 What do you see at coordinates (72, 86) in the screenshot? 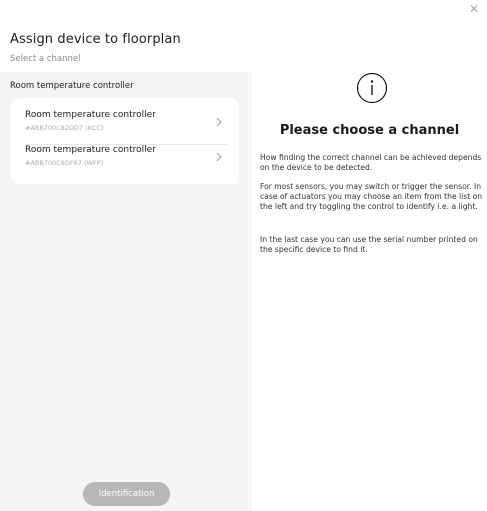
I see `device-group-label: Room temperature controller` at bounding box center [72, 86].